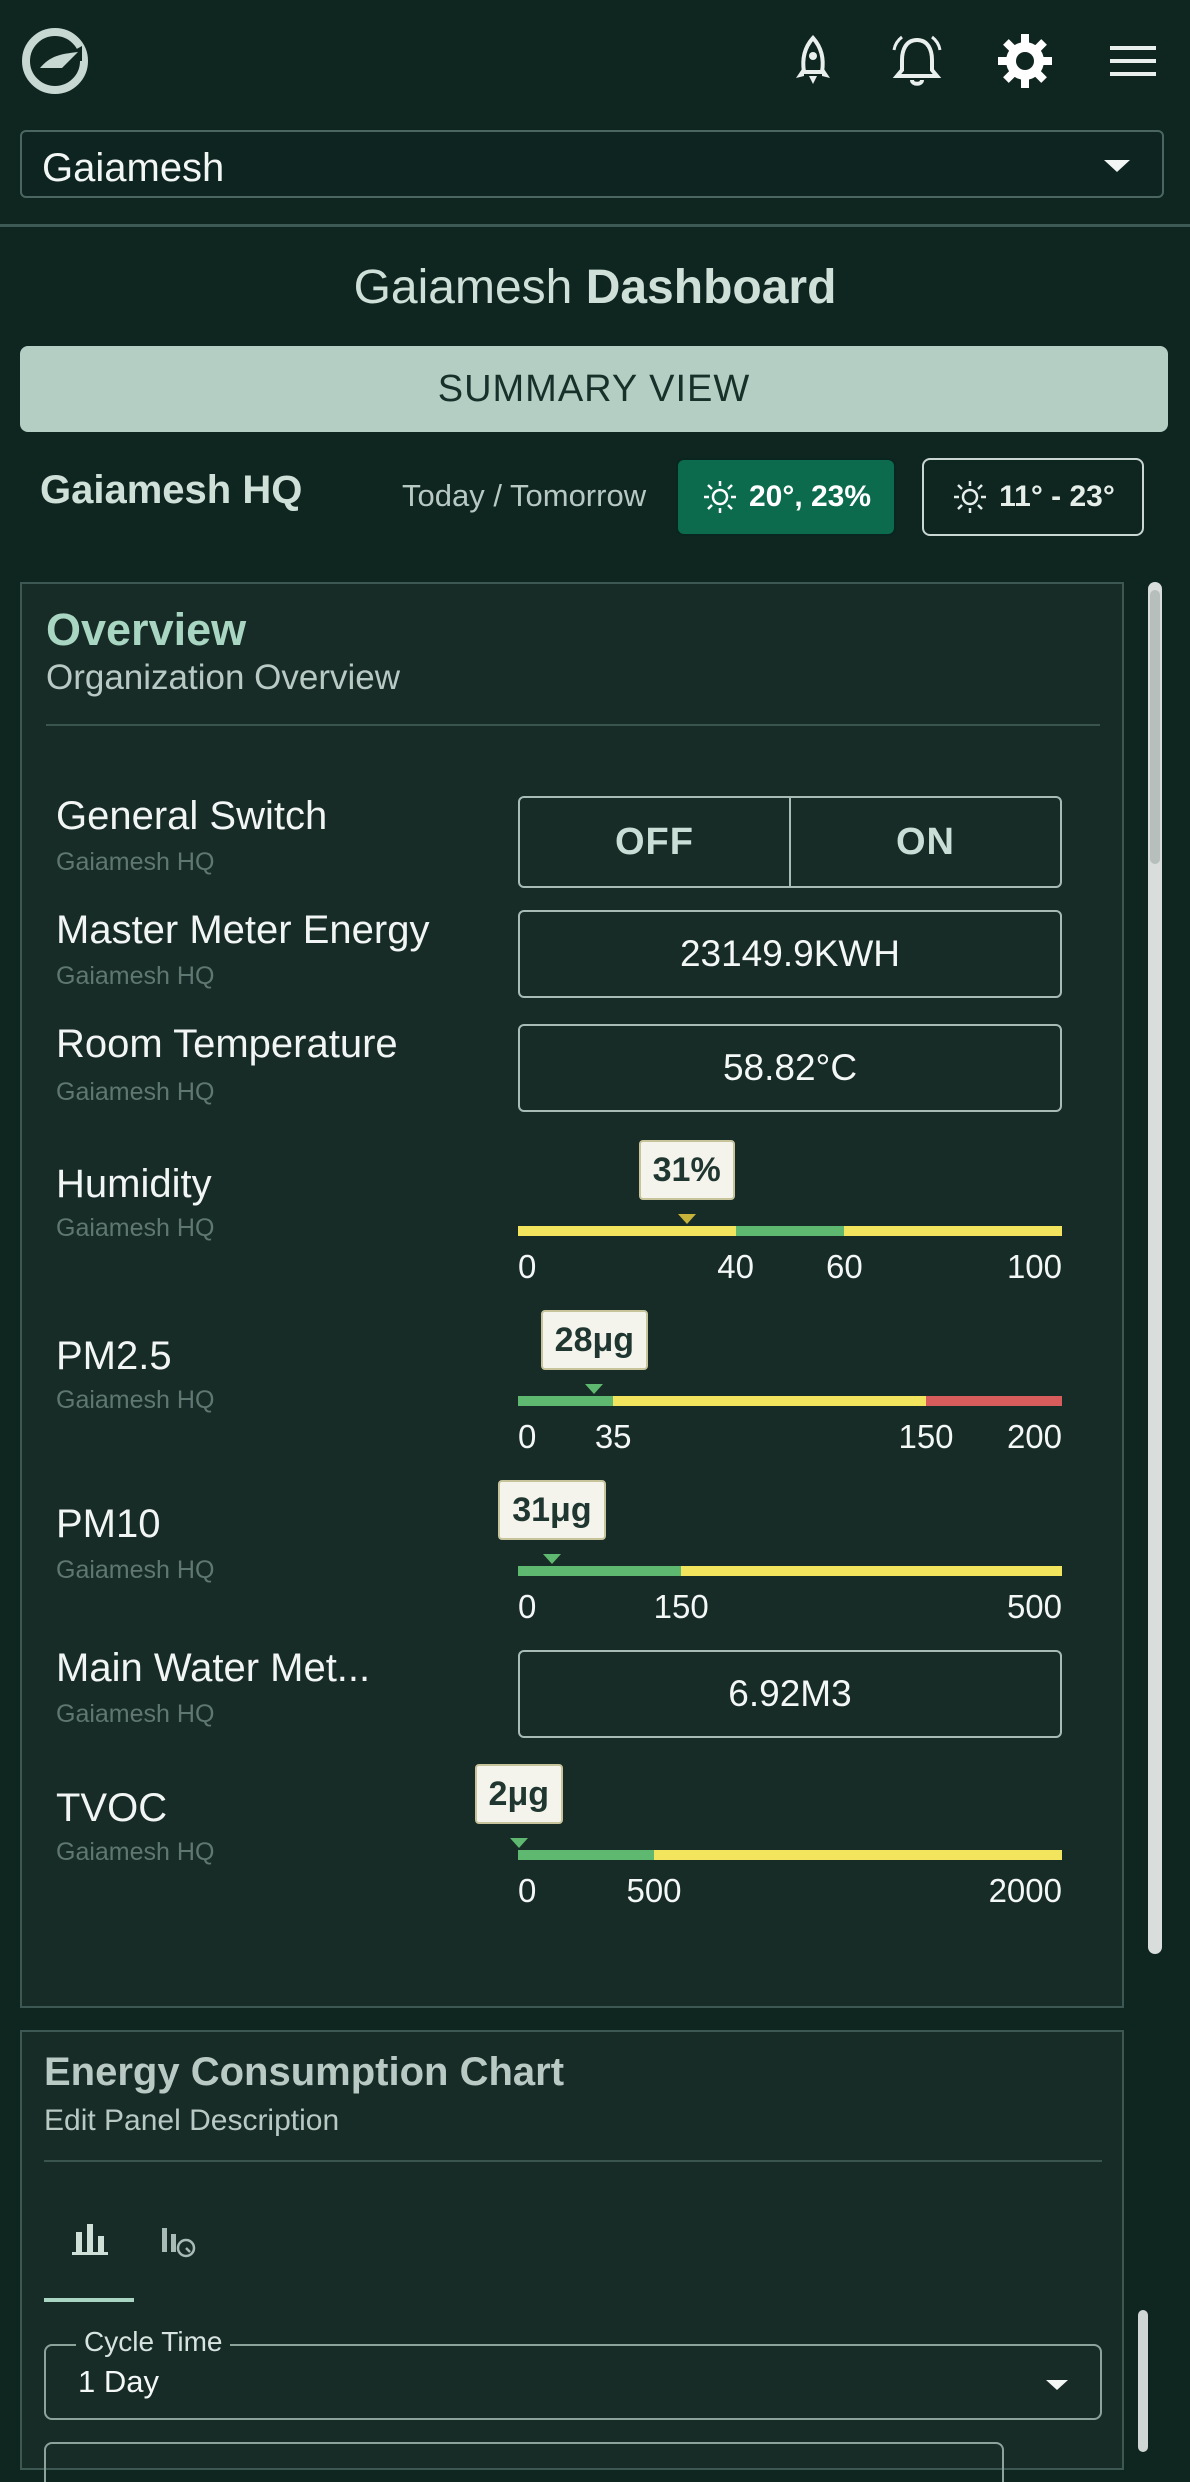  Describe the element at coordinates (118, 2381) in the screenshot. I see `cycle-time-value: 1 Day` at that location.